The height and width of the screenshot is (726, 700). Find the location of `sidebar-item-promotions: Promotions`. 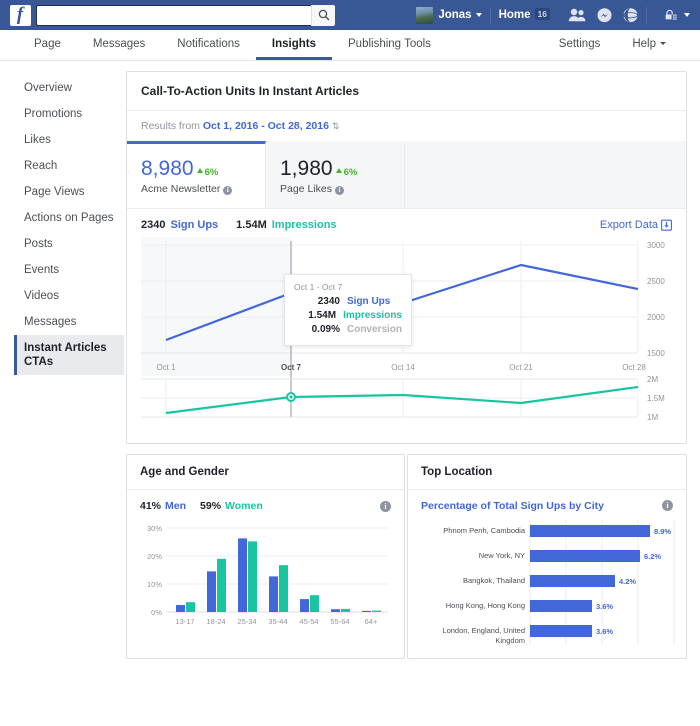

sidebar-item-promotions: Promotions is located at coordinates (69, 114).